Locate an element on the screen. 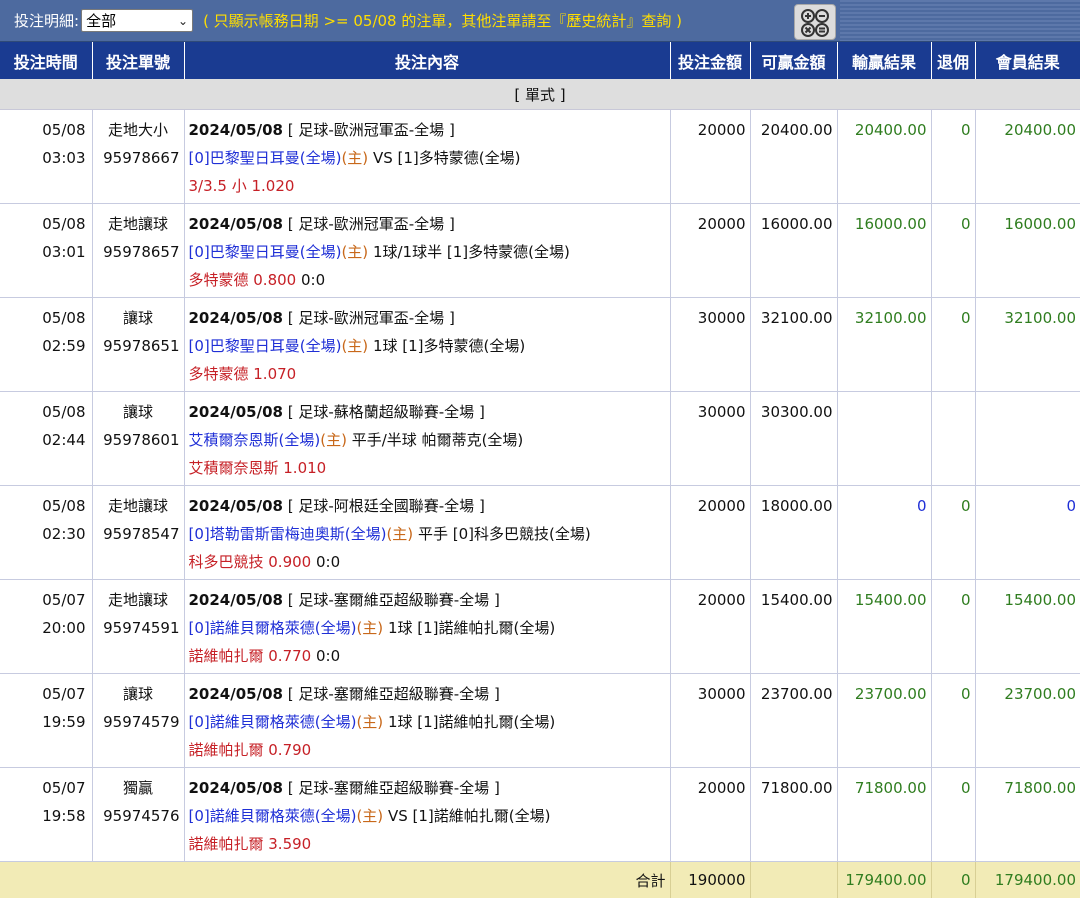  result-cell: 32100.00 is located at coordinates (884, 344).